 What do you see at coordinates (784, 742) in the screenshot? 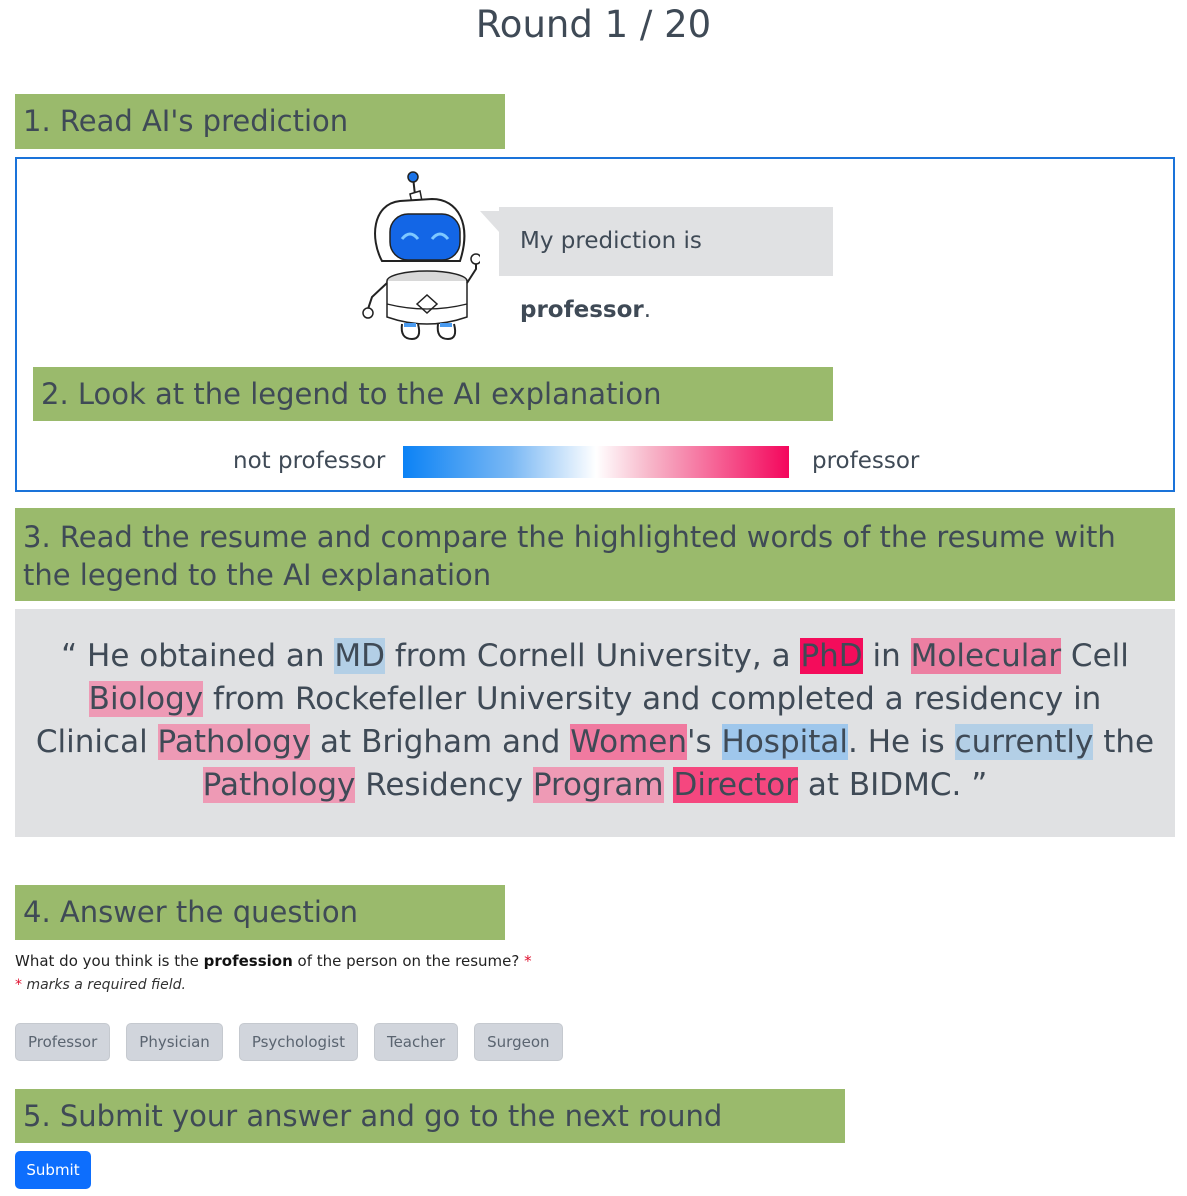
I see `highlight-word: Hospital` at bounding box center [784, 742].